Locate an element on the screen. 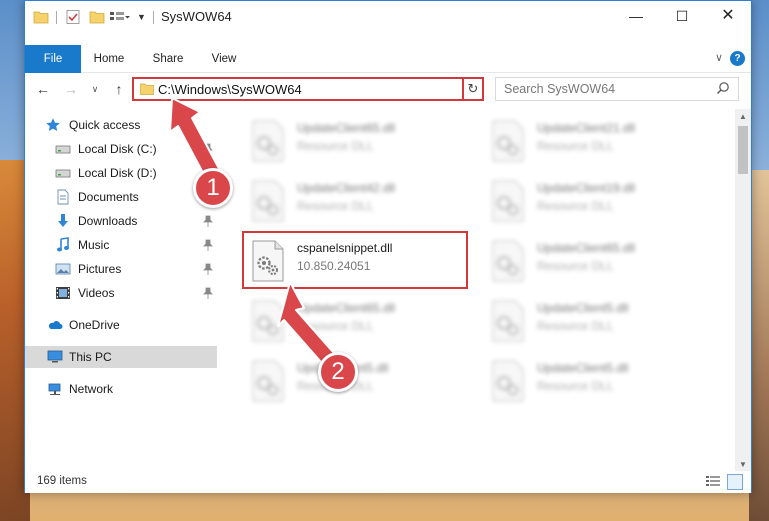 The height and width of the screenshot is (521, 769). scroll-up-icon: ▲ is located at coordinates (743, 117).